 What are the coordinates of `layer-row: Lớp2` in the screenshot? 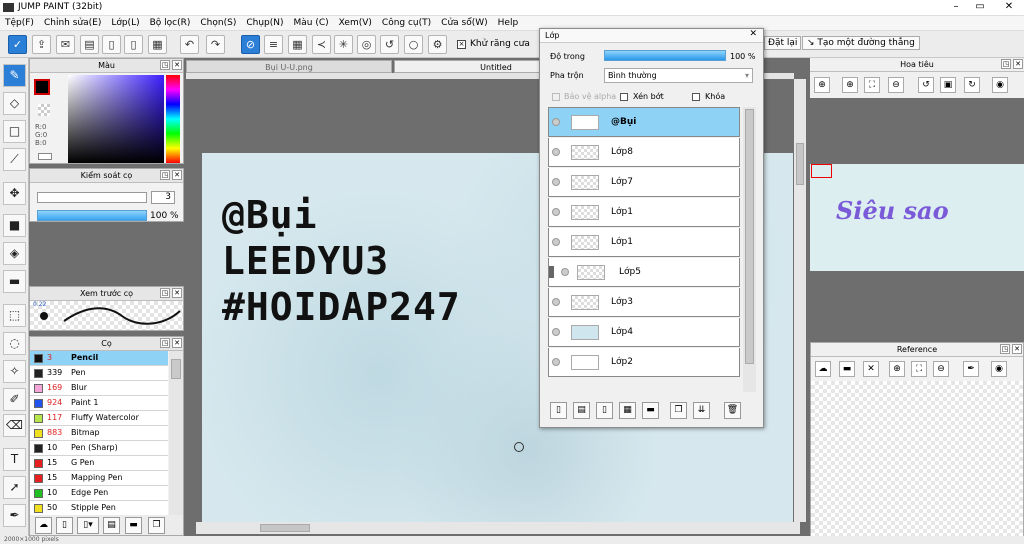 It's located at (644, 362).